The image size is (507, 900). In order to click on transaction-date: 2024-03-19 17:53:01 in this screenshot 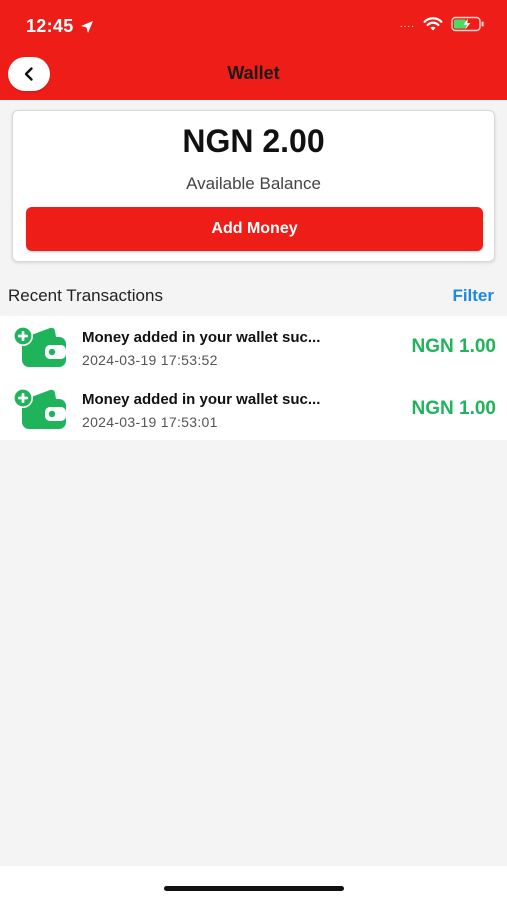, I will do `click(150, 422)`.